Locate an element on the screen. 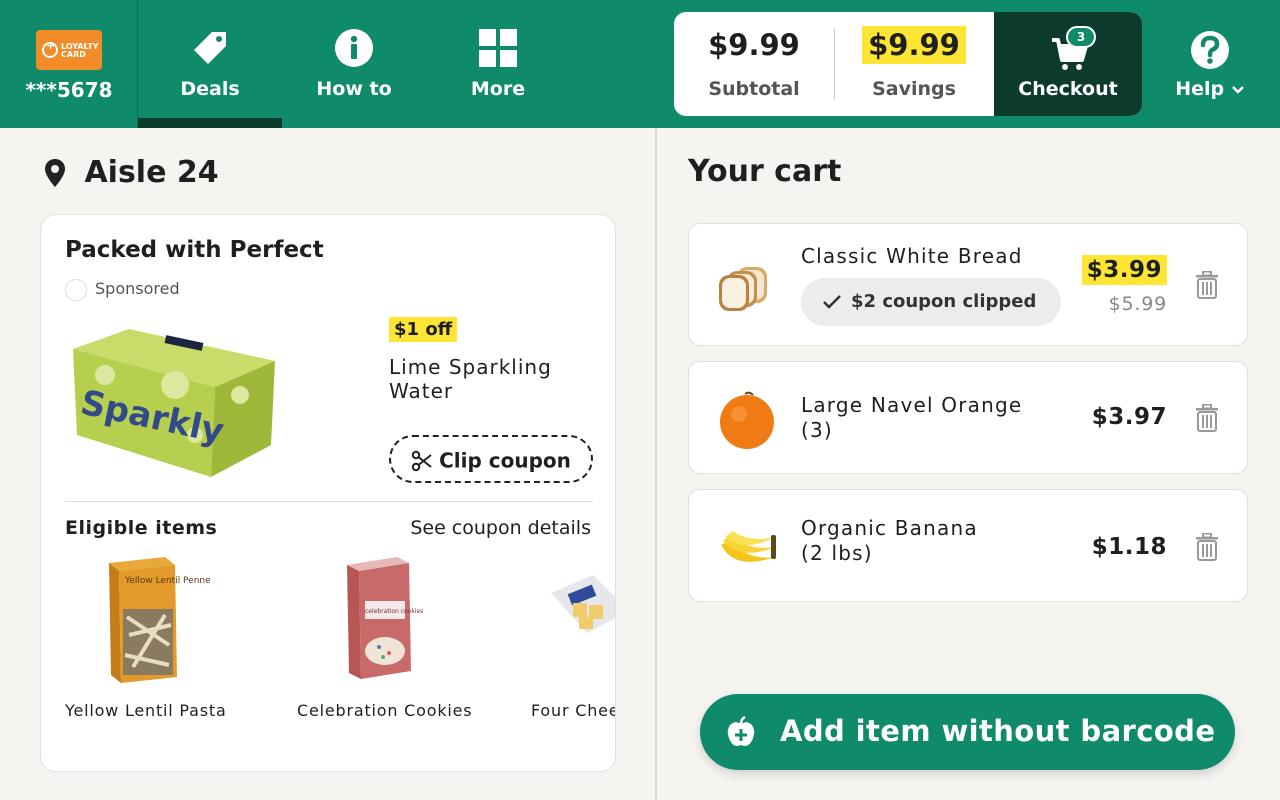  add-item-label: Add item without barcode is located at coordinates (998, 731).